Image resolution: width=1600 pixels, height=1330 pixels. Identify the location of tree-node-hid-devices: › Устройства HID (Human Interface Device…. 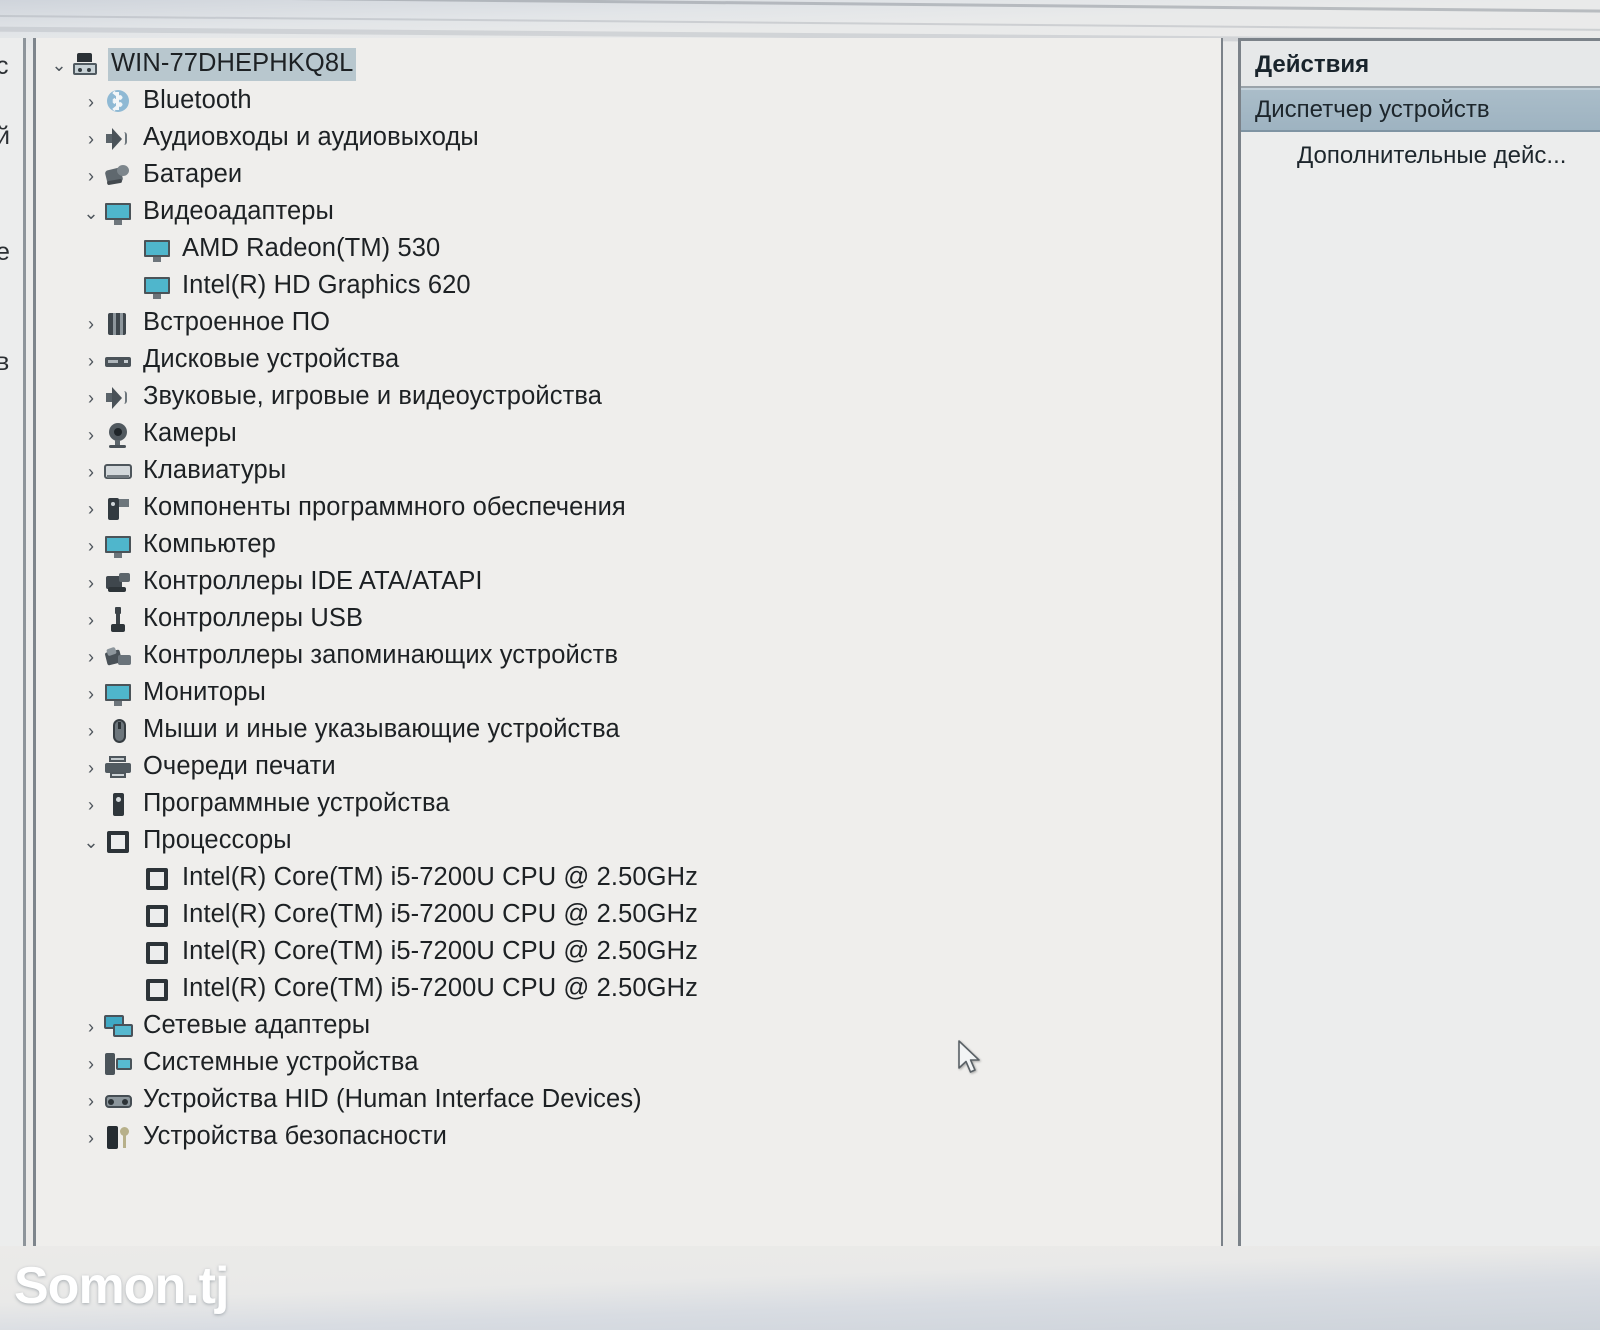
(628, 1100).